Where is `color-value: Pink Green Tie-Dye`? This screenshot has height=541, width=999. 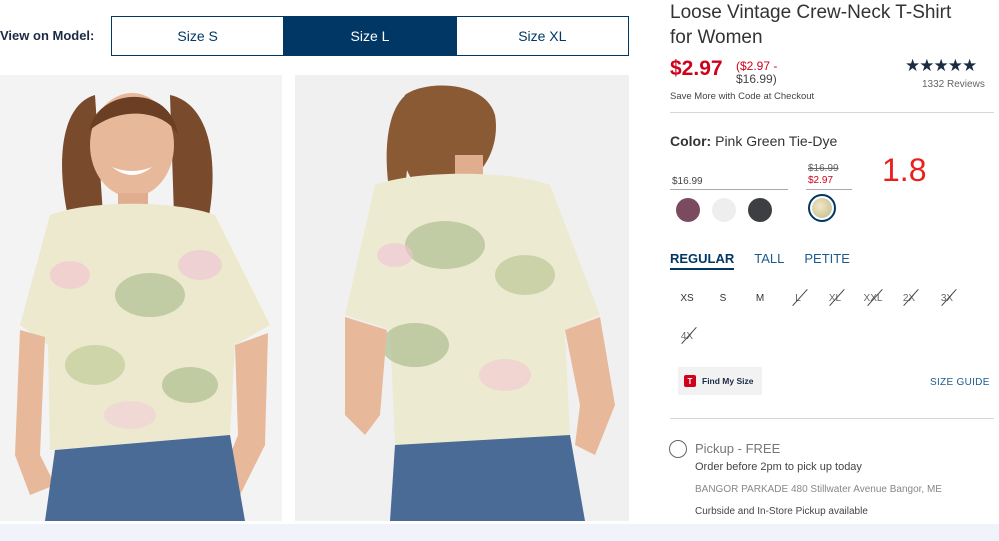 color-value: Pink Green Tie-Dye is located at coordinates (776, 141).